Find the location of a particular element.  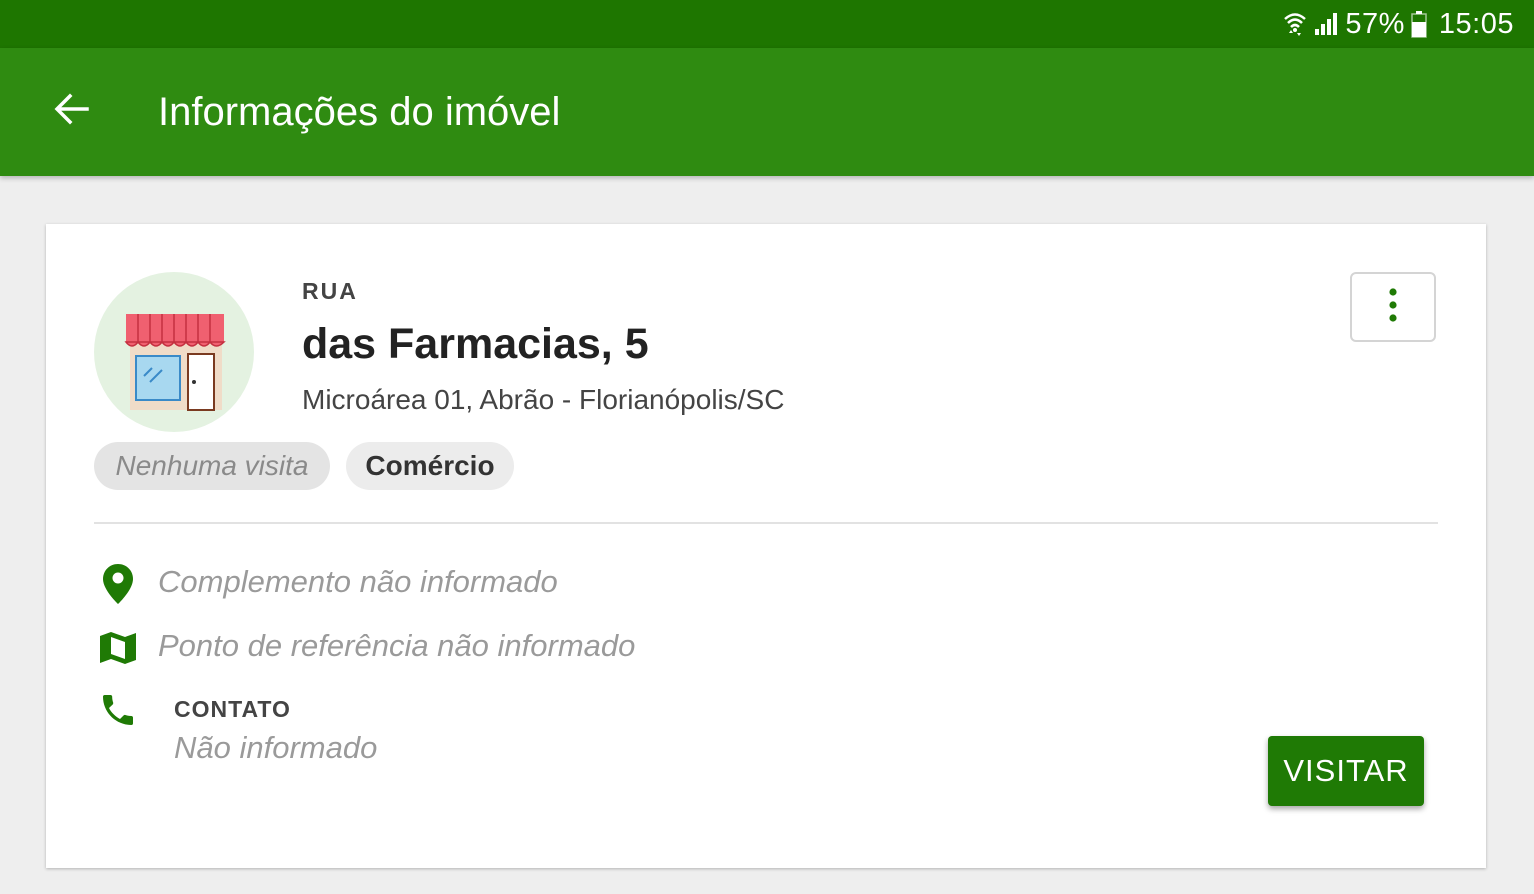

map-icon is located at coordinates (118, 648).